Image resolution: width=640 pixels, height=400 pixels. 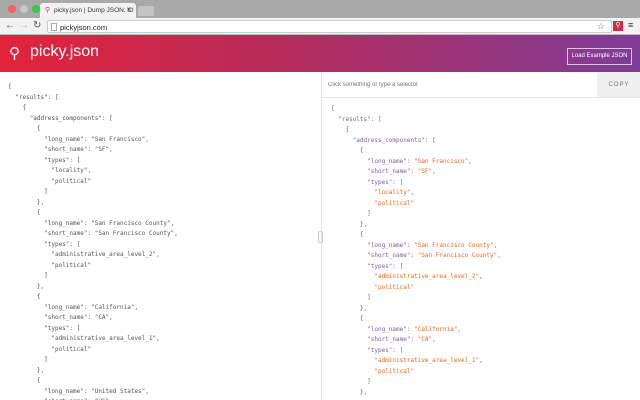 I want to click on json-key: "results": [, so click(x=360, y=119).